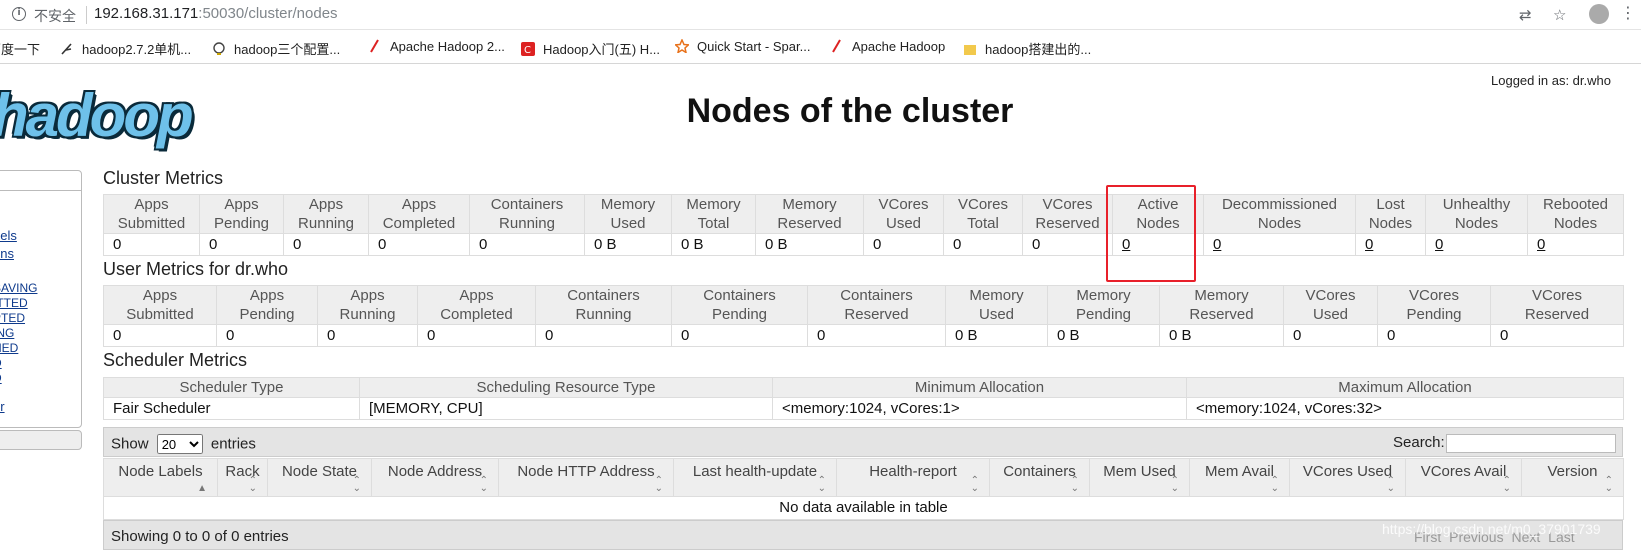 The height and width of the screenshot is (550, 1641). I want to click on sortable-column-header: VCores Used ⌃ ⌄, so click(1347, 477).